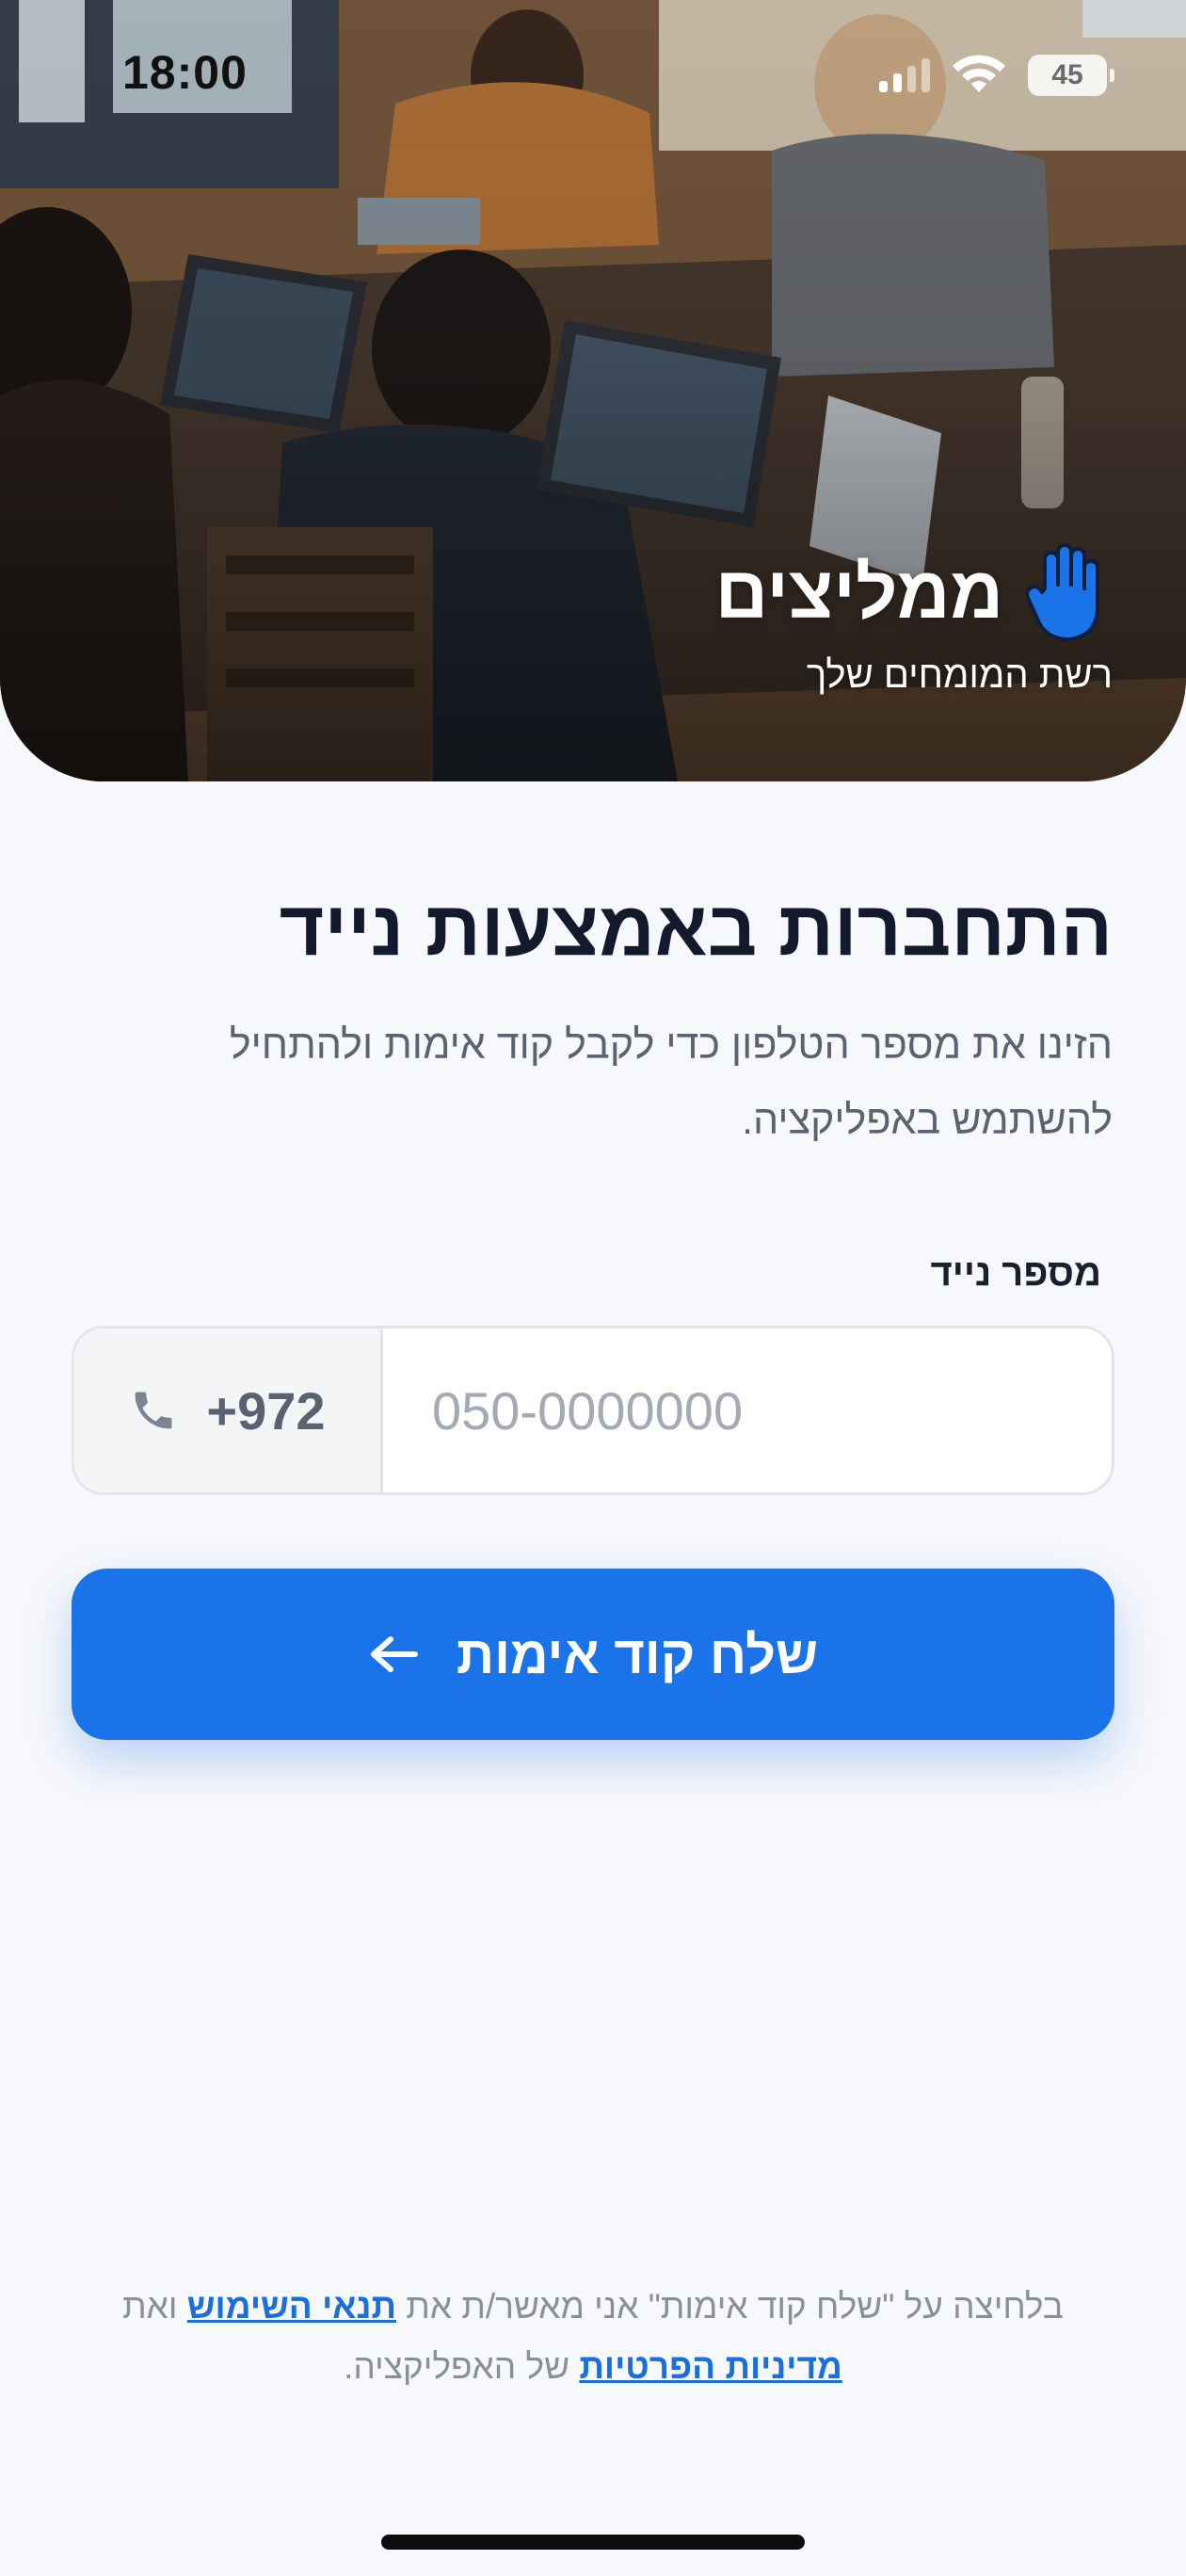 Image resolution: width=1186 pixels, height=2576 pixels. What do you see at coordinates (858, 592) in the screenshot?
I see `brand-name: ממליצים` at bounding box center [858, 592].